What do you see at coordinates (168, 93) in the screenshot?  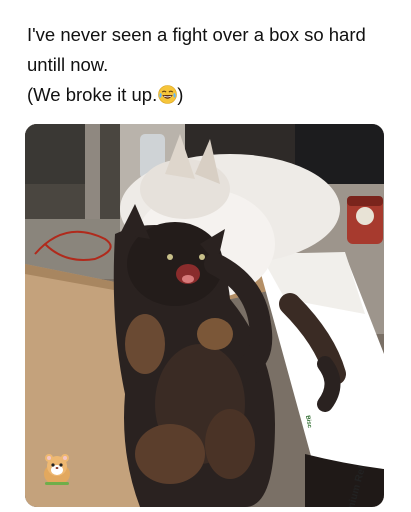 I see `tears-of-joy-emoji-icon` at bounding box center [168, 93].